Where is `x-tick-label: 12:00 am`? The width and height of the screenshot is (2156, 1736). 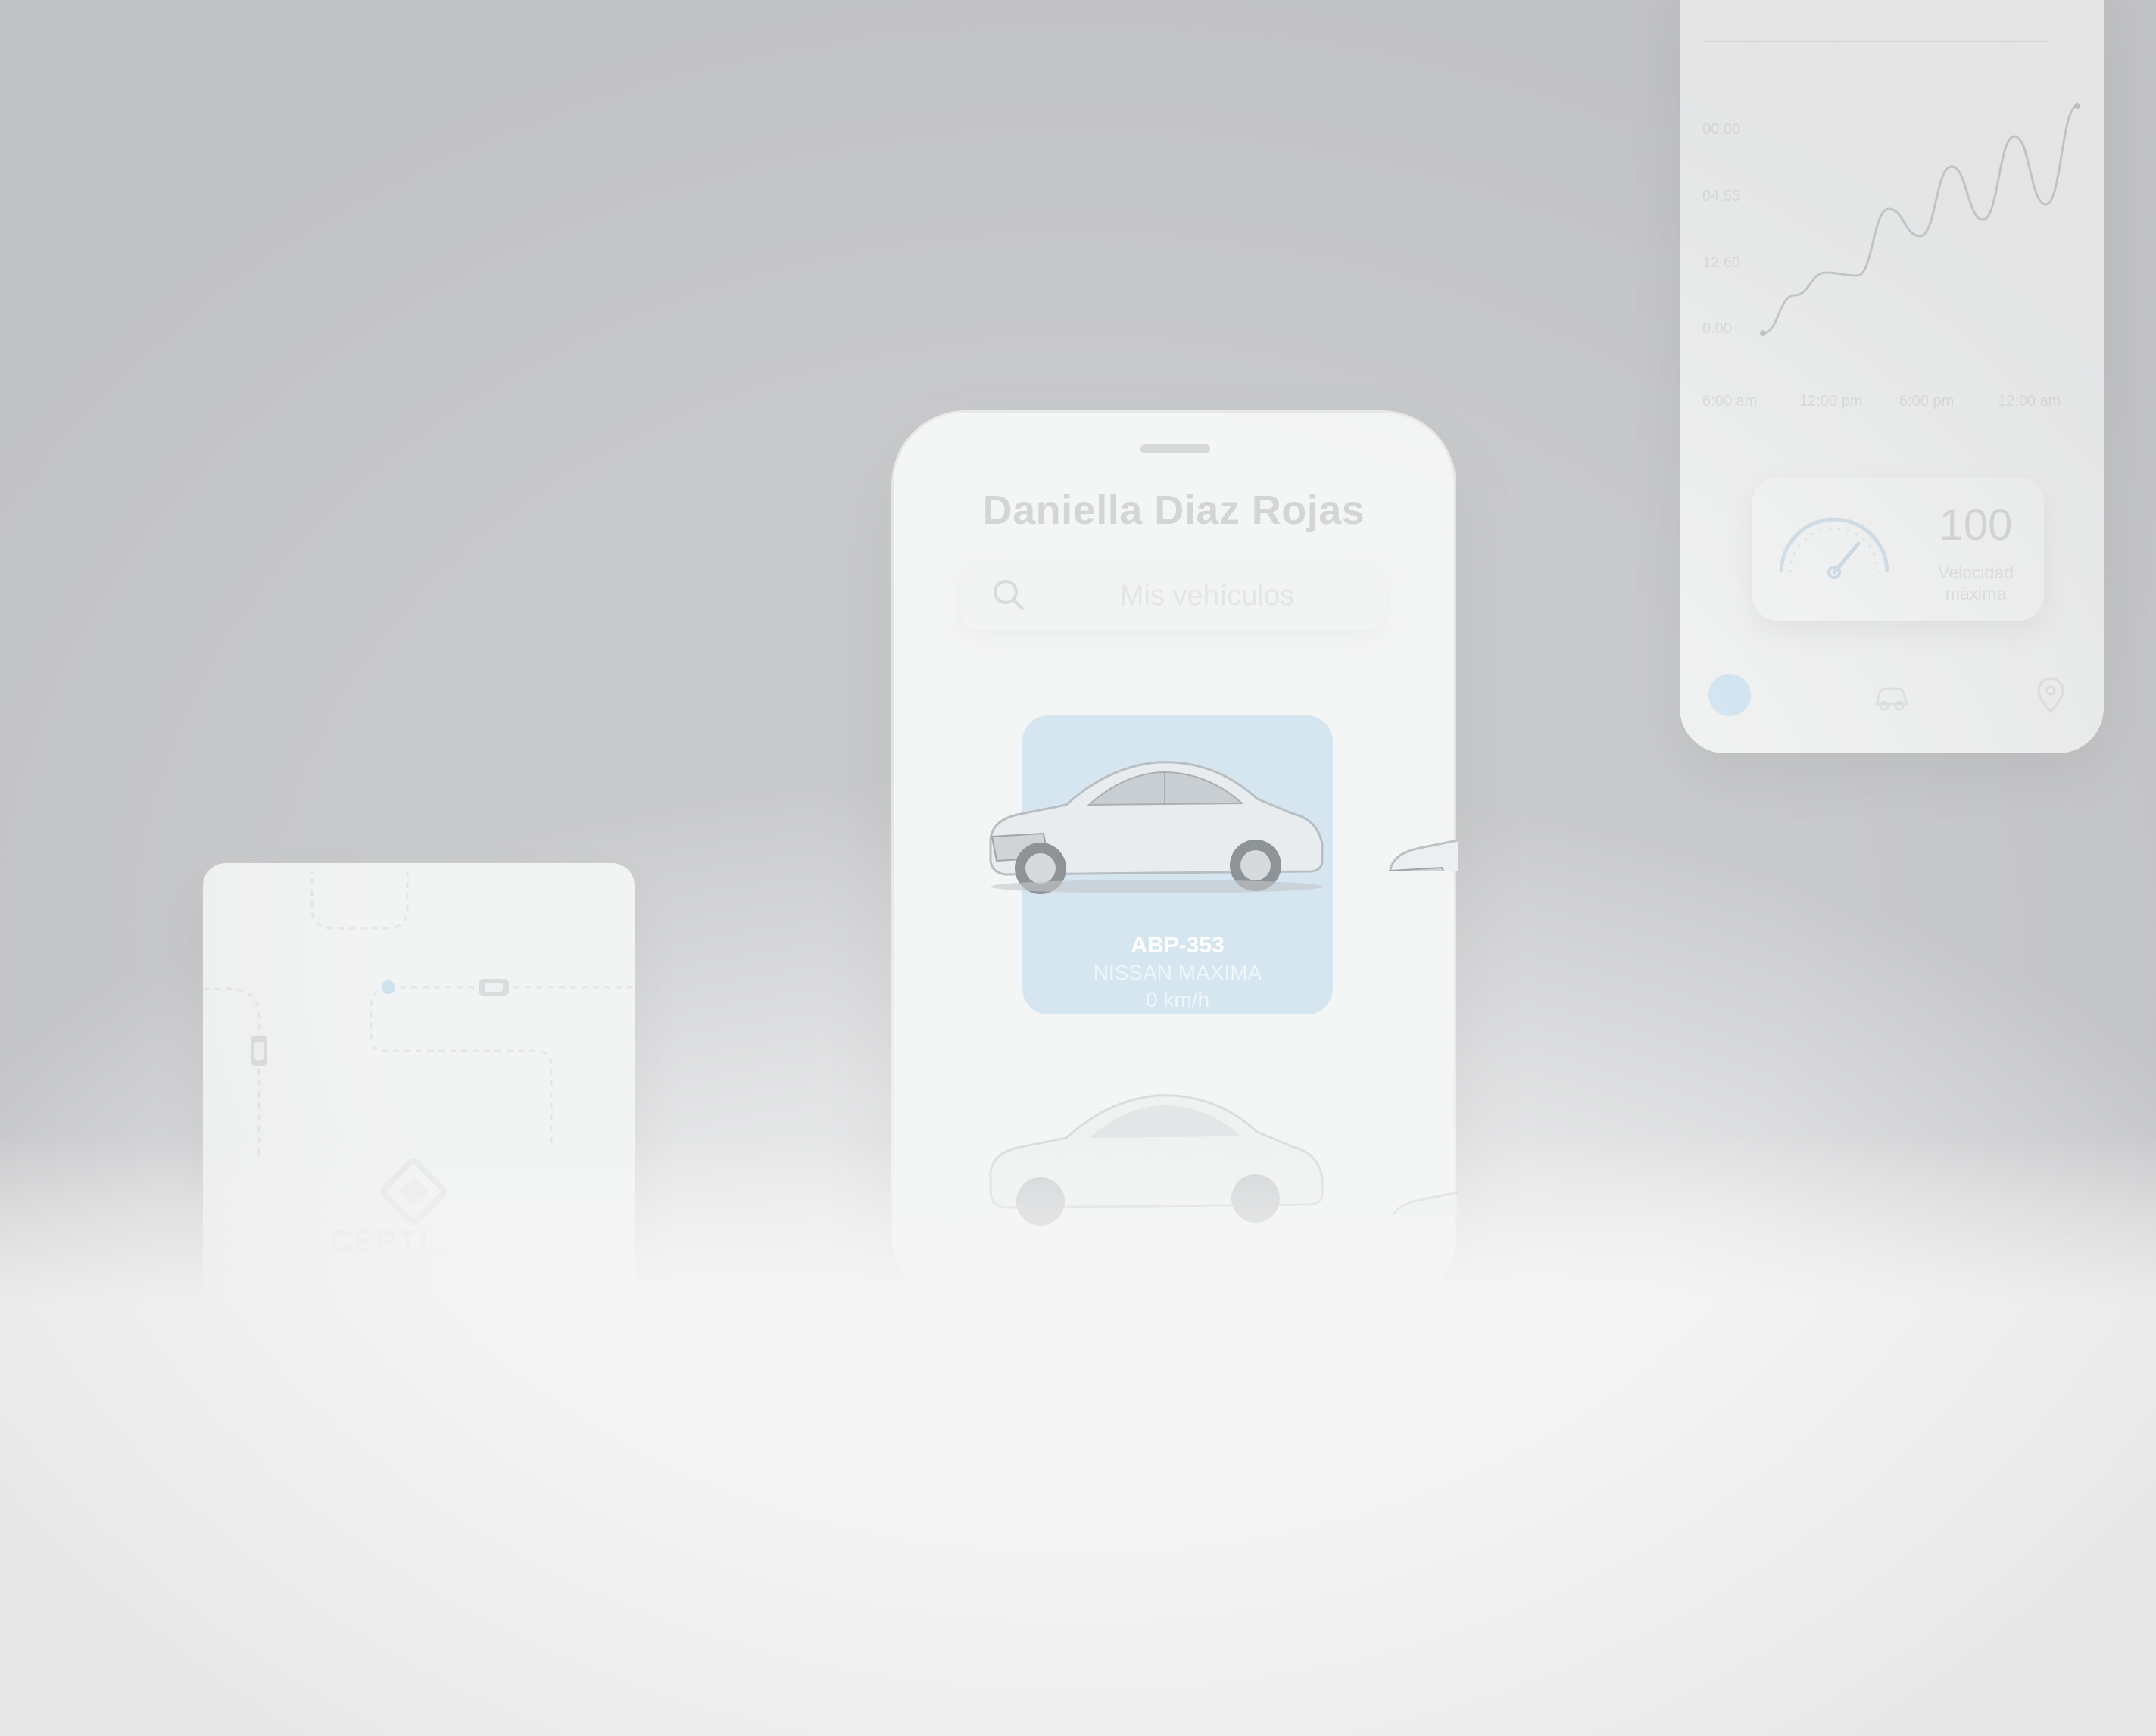 x-tick-label: 12:00 am is located at coordinates (2029, 401).